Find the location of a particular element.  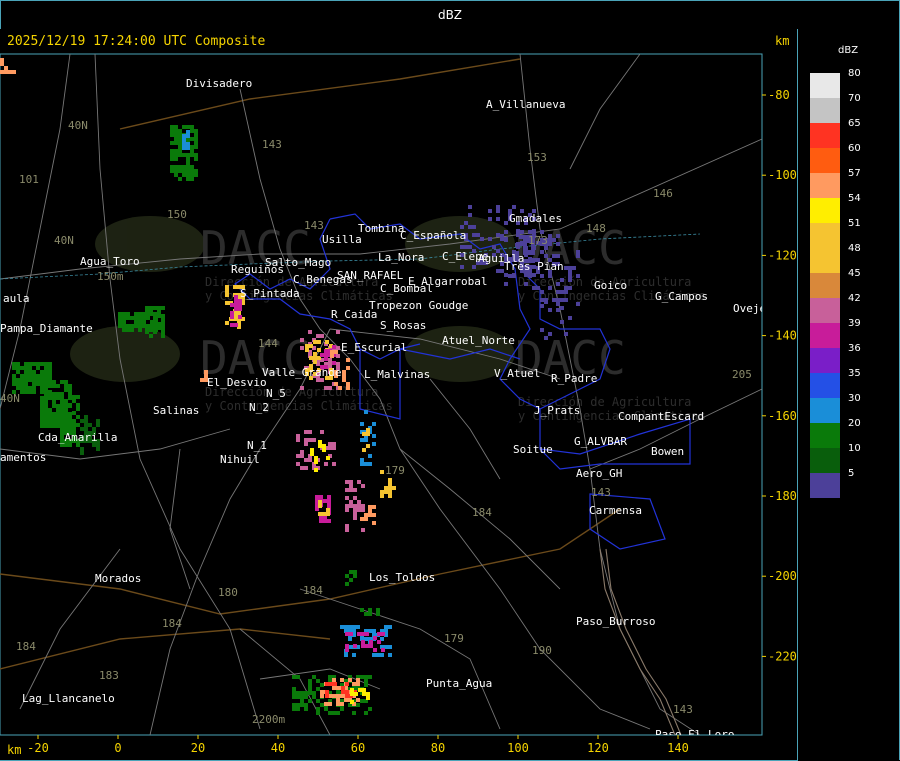

route-label: 148 is located at coordinates (596, 228).